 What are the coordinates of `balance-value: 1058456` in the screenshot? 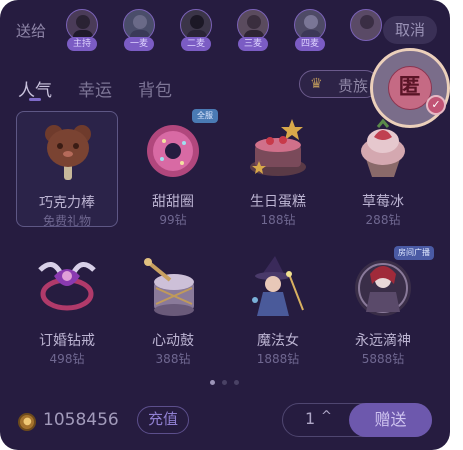 It's located at (81, 420).